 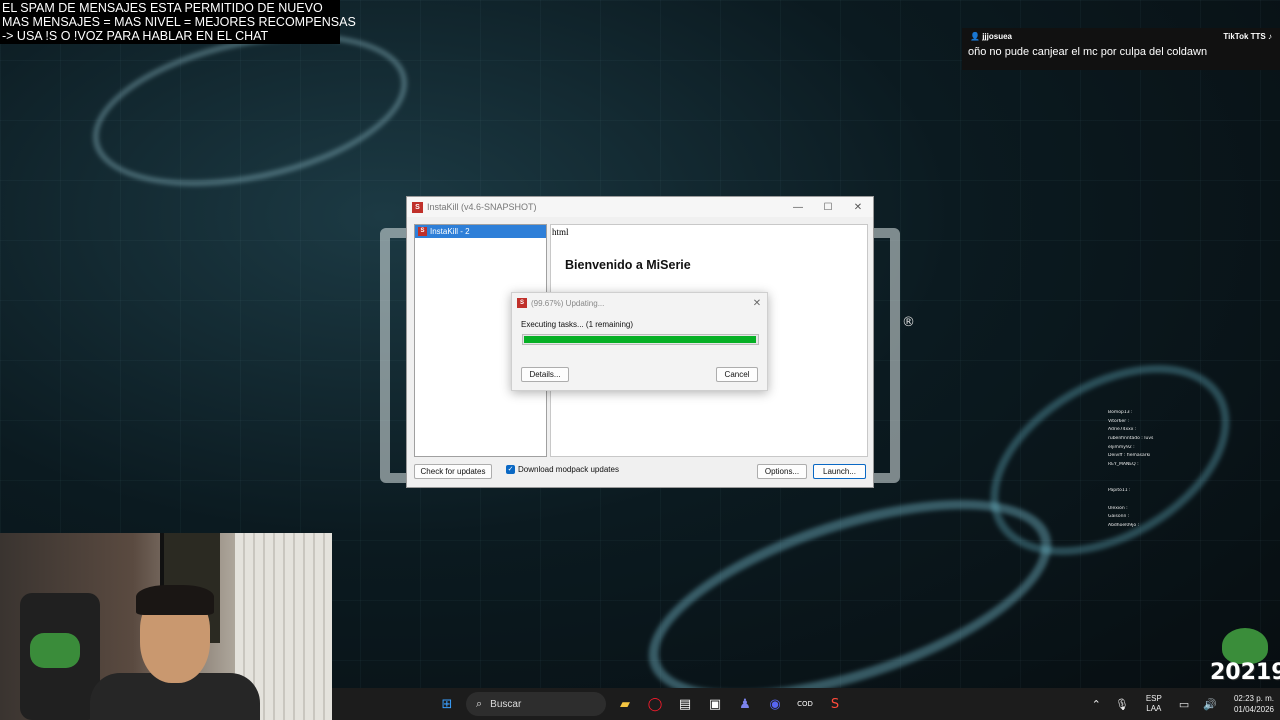 I want to click on modpack-item-label: InstaKill - 2, so click(x=450, y=231).